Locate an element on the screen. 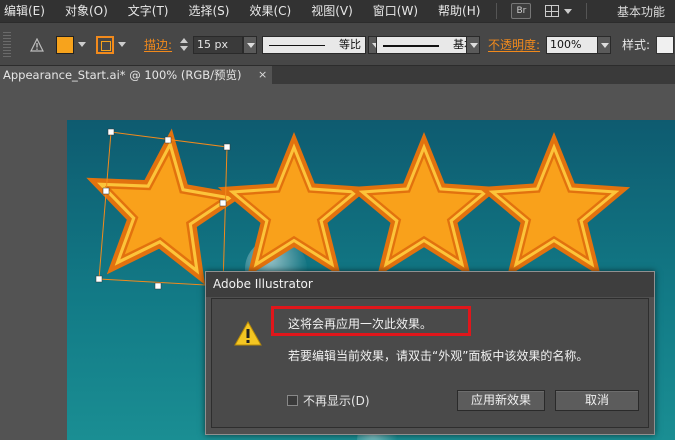 The width and height of the screenshot is (675, 440). stroke-weight-spinner is located at coordinates (184, 45).